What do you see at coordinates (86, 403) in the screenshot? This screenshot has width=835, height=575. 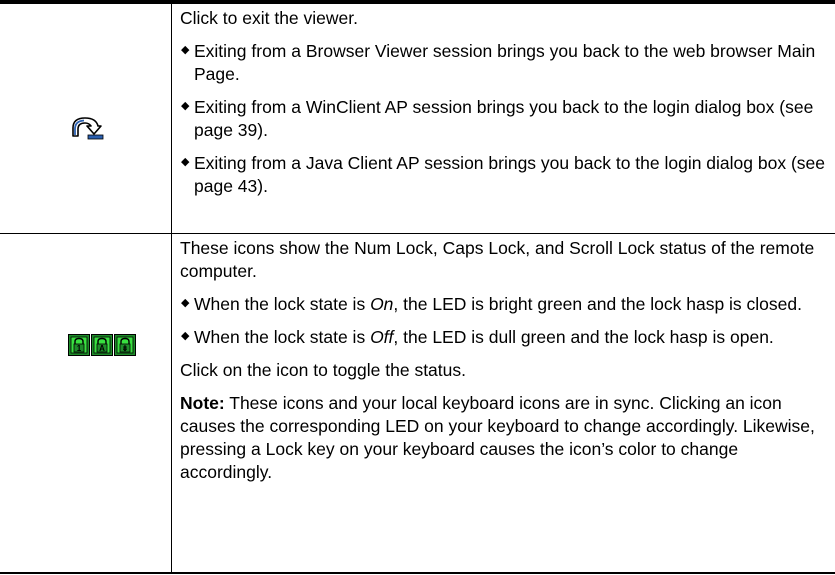 I see `icon-cell-lock: 1 A ⇟` at bounding box center [86, 403].